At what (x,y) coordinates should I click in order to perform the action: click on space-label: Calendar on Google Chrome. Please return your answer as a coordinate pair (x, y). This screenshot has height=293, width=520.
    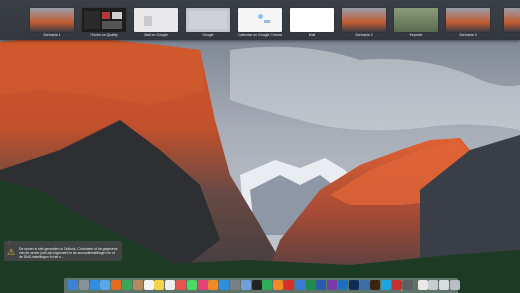
    Looking at the image, I should click on (260, 35).